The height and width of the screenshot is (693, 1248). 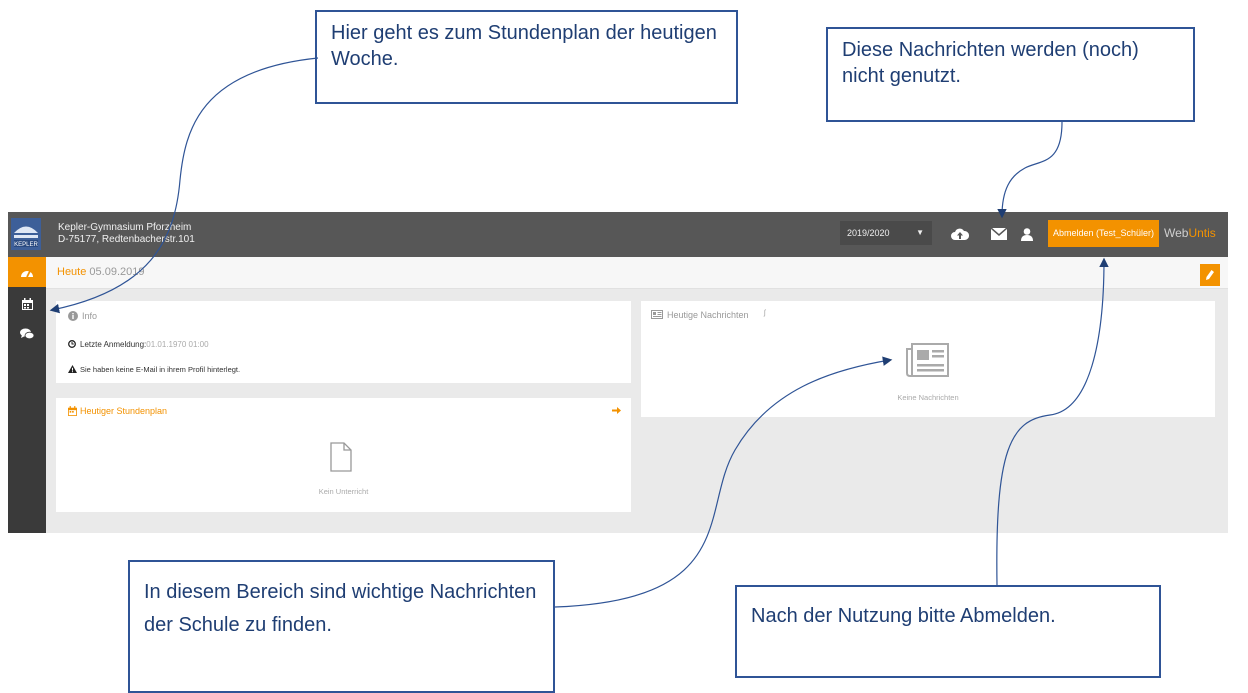 I want to click on school-year-value: 2019/2020, so click(x=868, y=233).